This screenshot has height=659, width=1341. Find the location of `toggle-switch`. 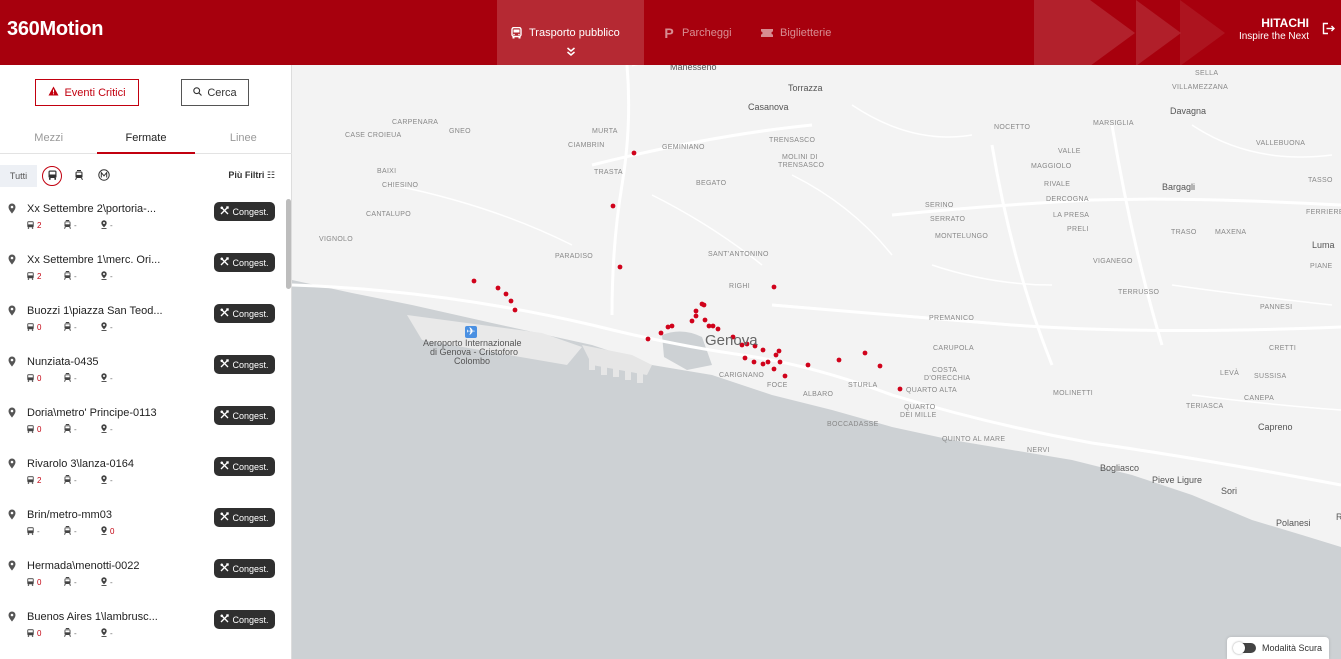

toggle-switch is located at coordinates (1244, 648).